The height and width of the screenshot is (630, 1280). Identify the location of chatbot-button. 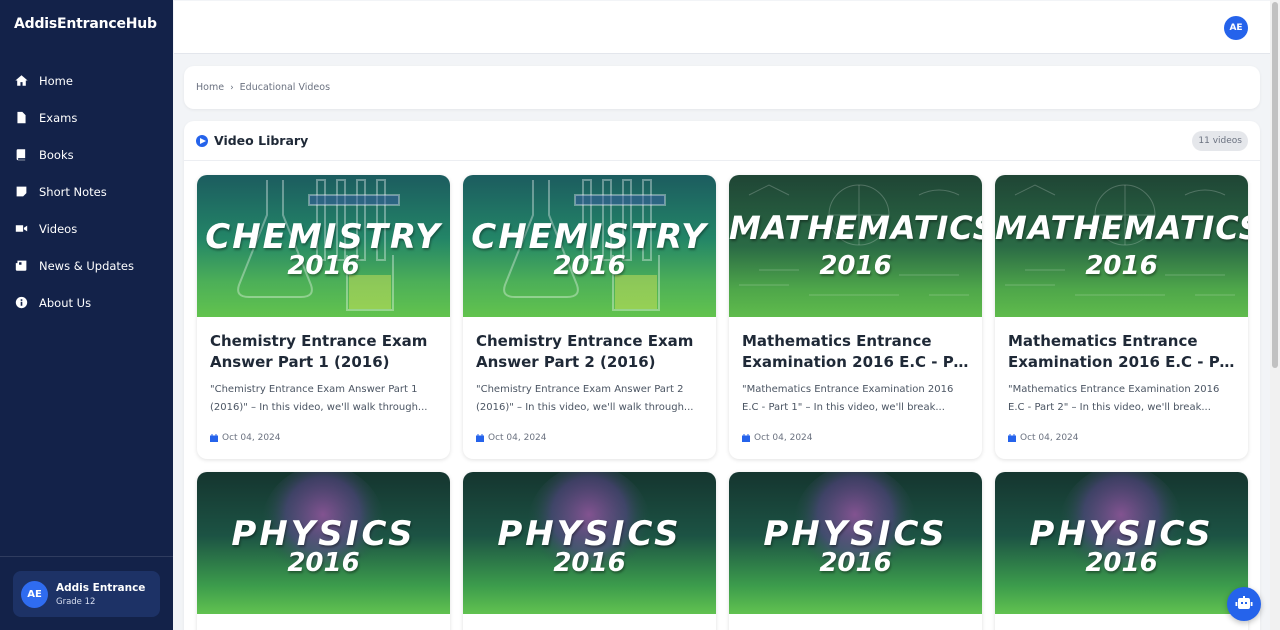
(1244, 604).